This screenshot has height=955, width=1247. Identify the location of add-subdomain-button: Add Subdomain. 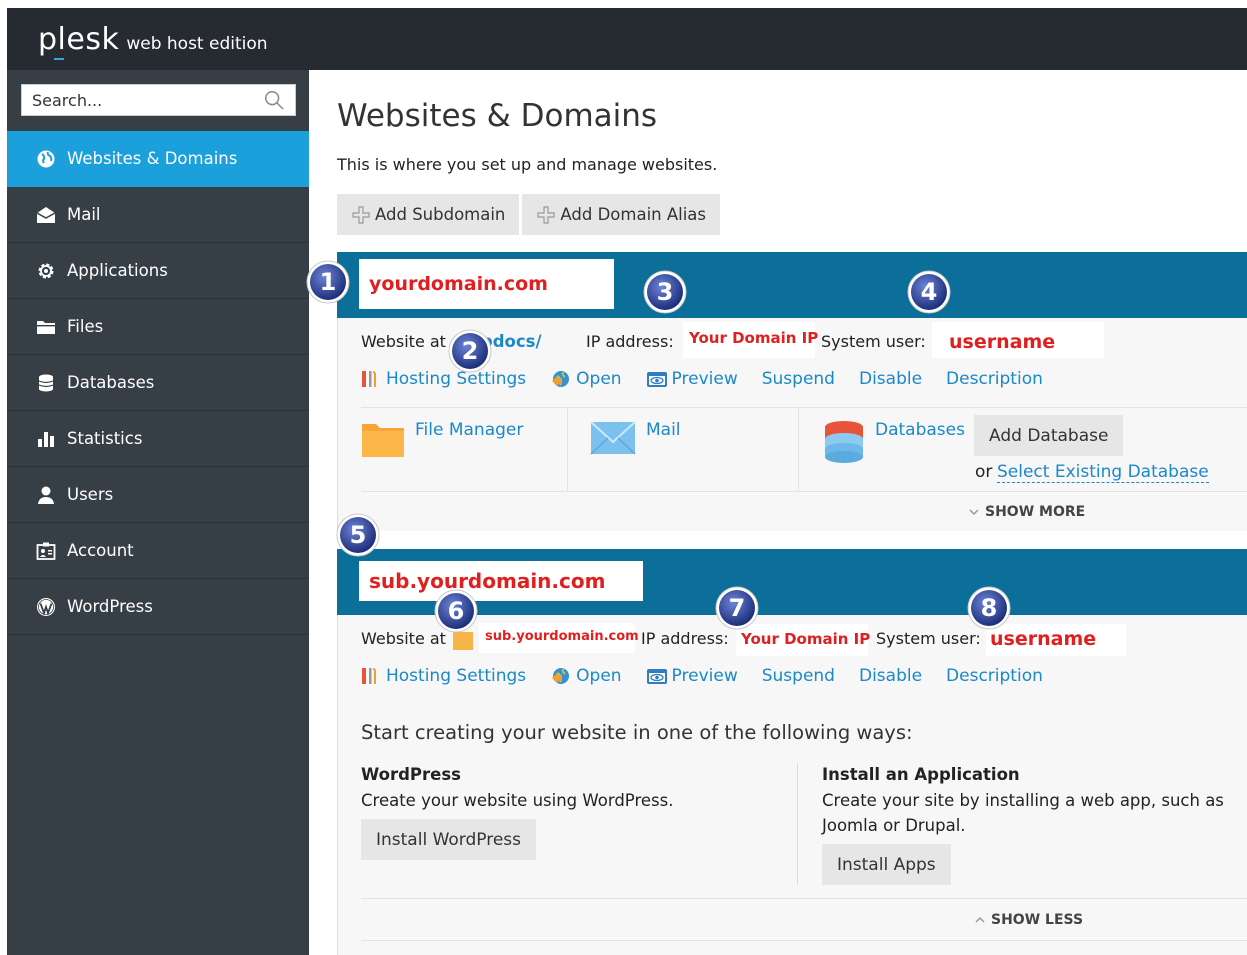
(428, 214).